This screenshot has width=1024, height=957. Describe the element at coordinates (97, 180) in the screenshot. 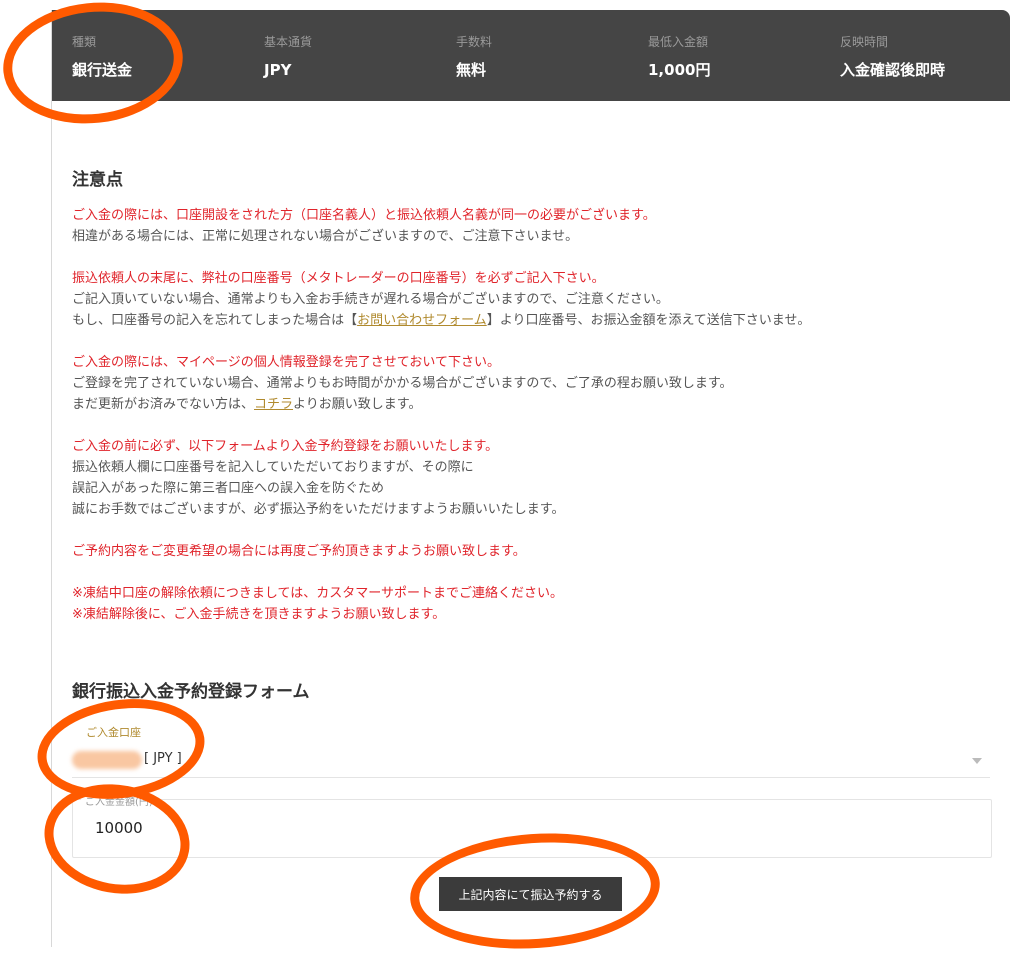

I see `notes-title: 注意点` at that location.